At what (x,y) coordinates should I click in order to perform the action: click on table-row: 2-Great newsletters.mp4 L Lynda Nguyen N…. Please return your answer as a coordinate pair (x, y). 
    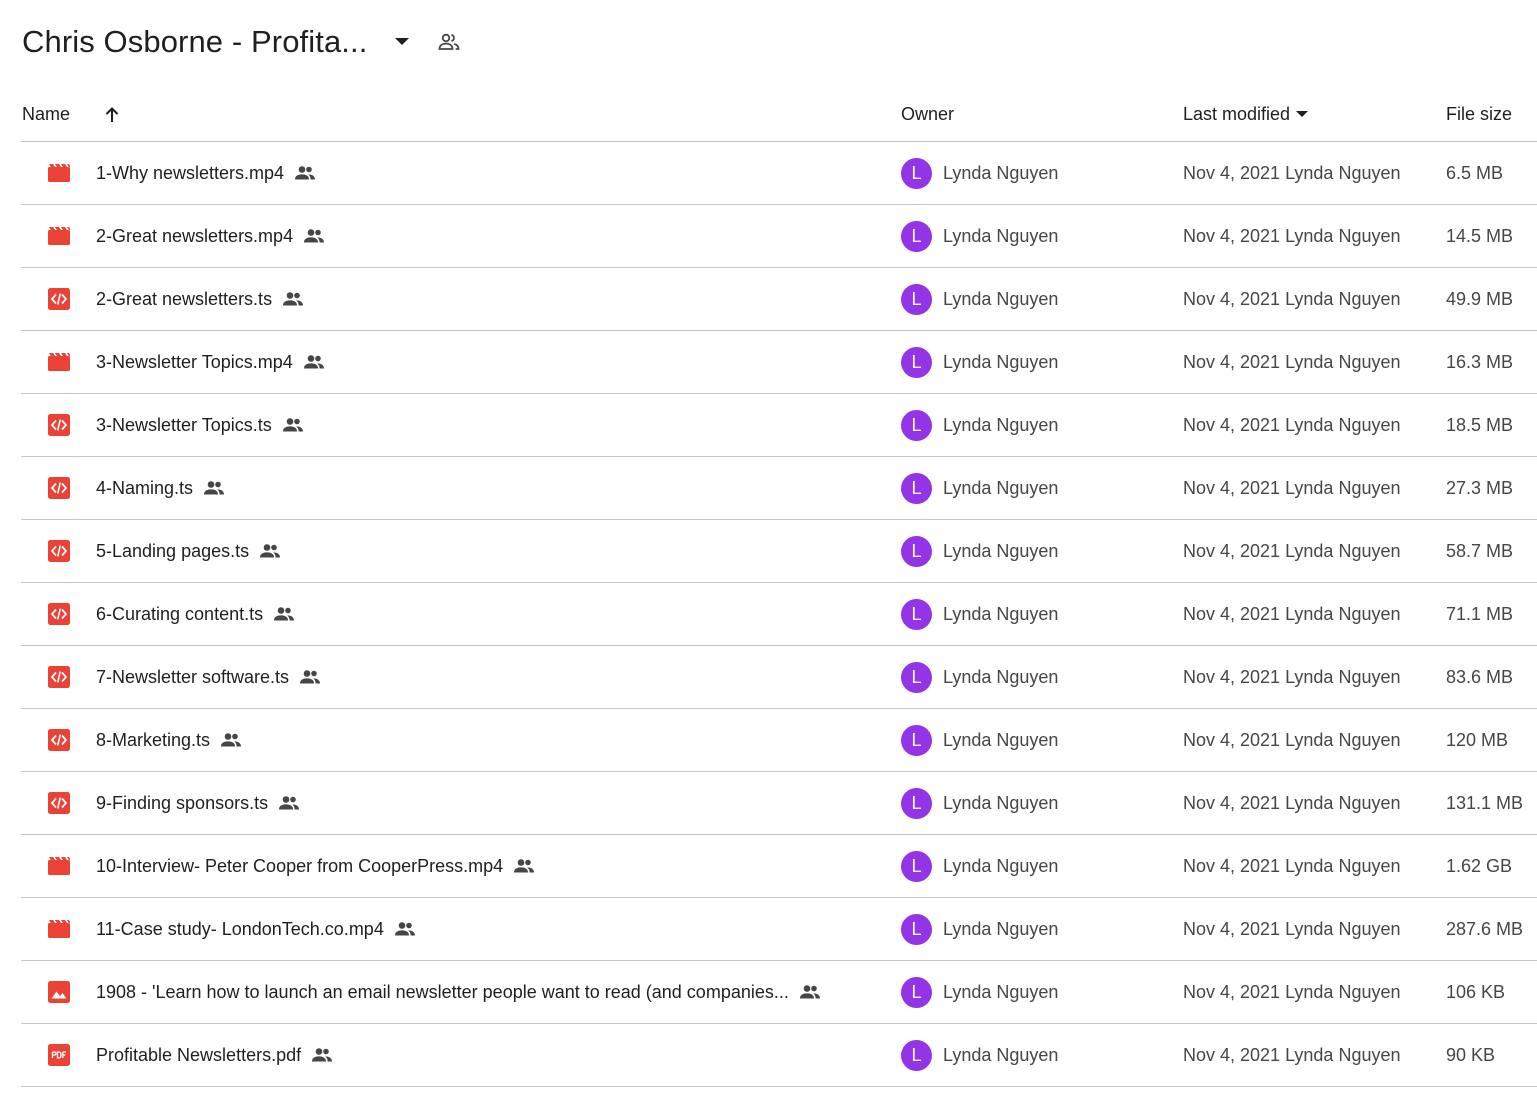
    Looking at the image, I should click on (779, 236).